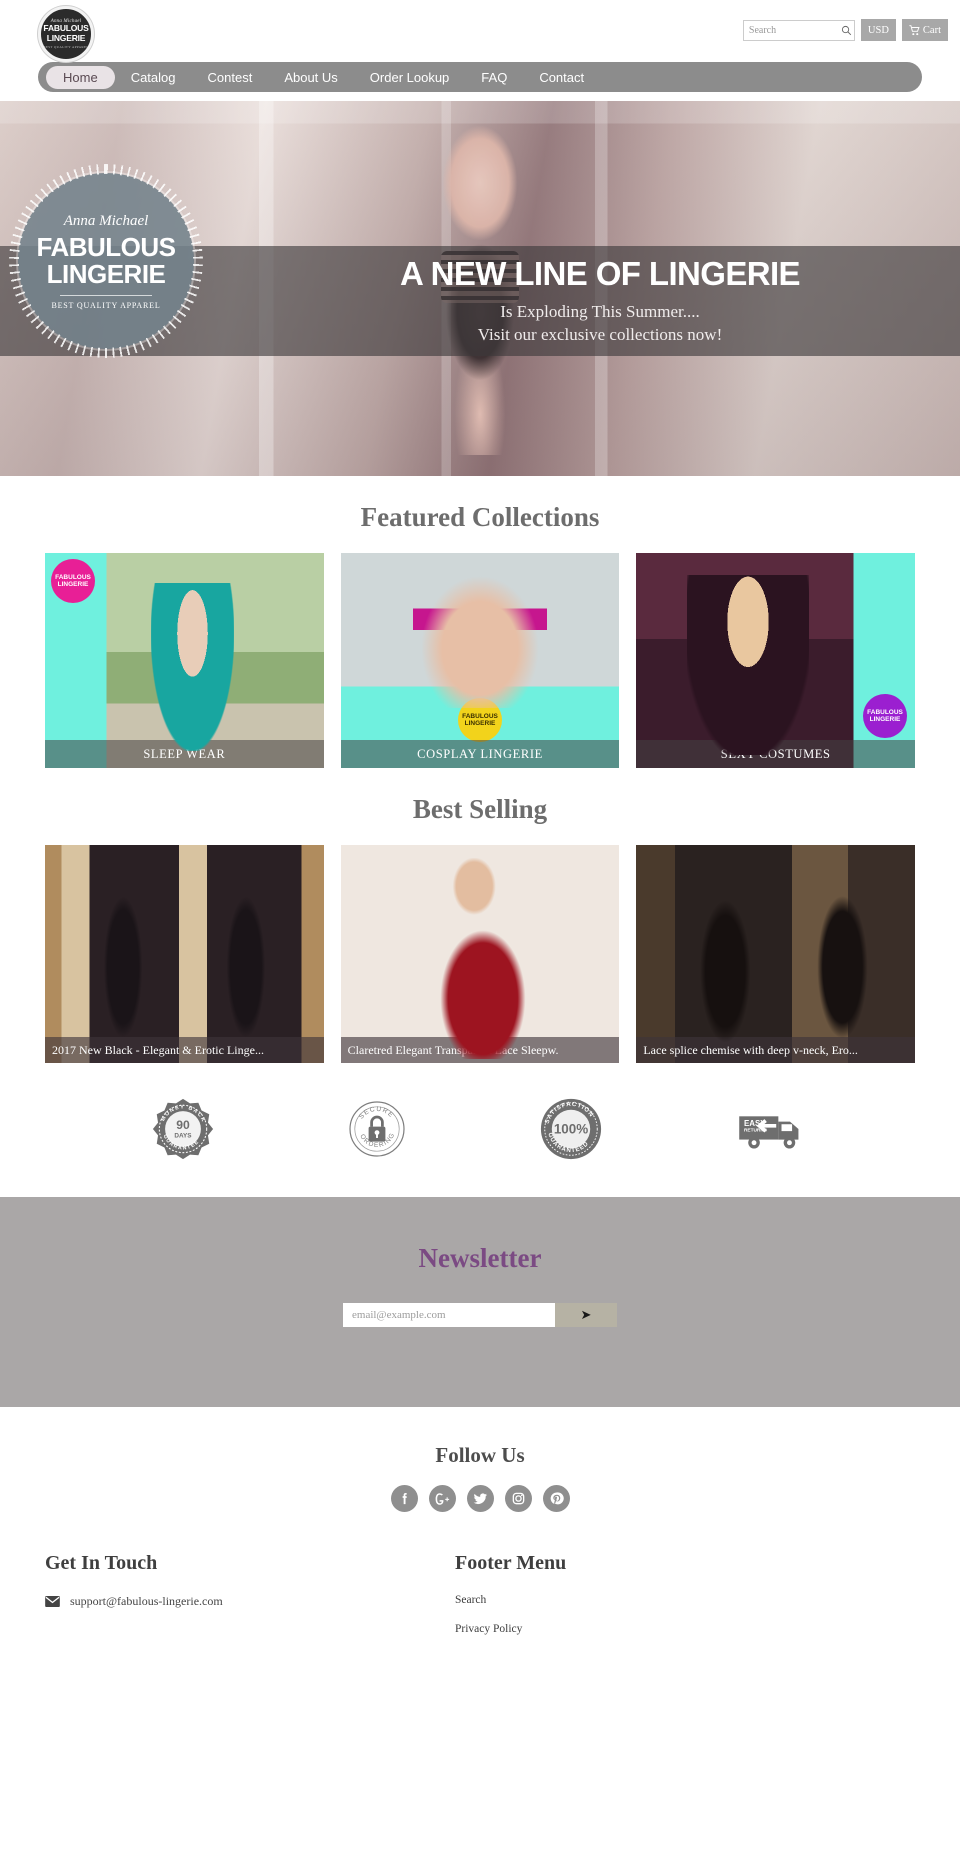 This screenshot has height=1875, width=960. What do you see at coordinates (183, 1125) in the screenshot?
I see `svg-text: 90` at bounding box center [183, 1125].